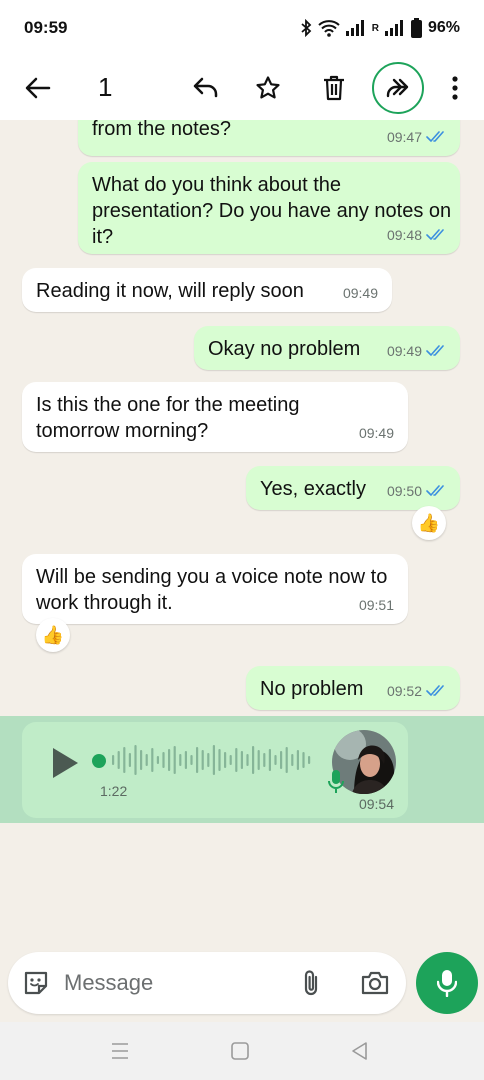  Describe the element at coordinates (242, 88) in the screenshot. I see `selection-action-bar: 1` at that location.